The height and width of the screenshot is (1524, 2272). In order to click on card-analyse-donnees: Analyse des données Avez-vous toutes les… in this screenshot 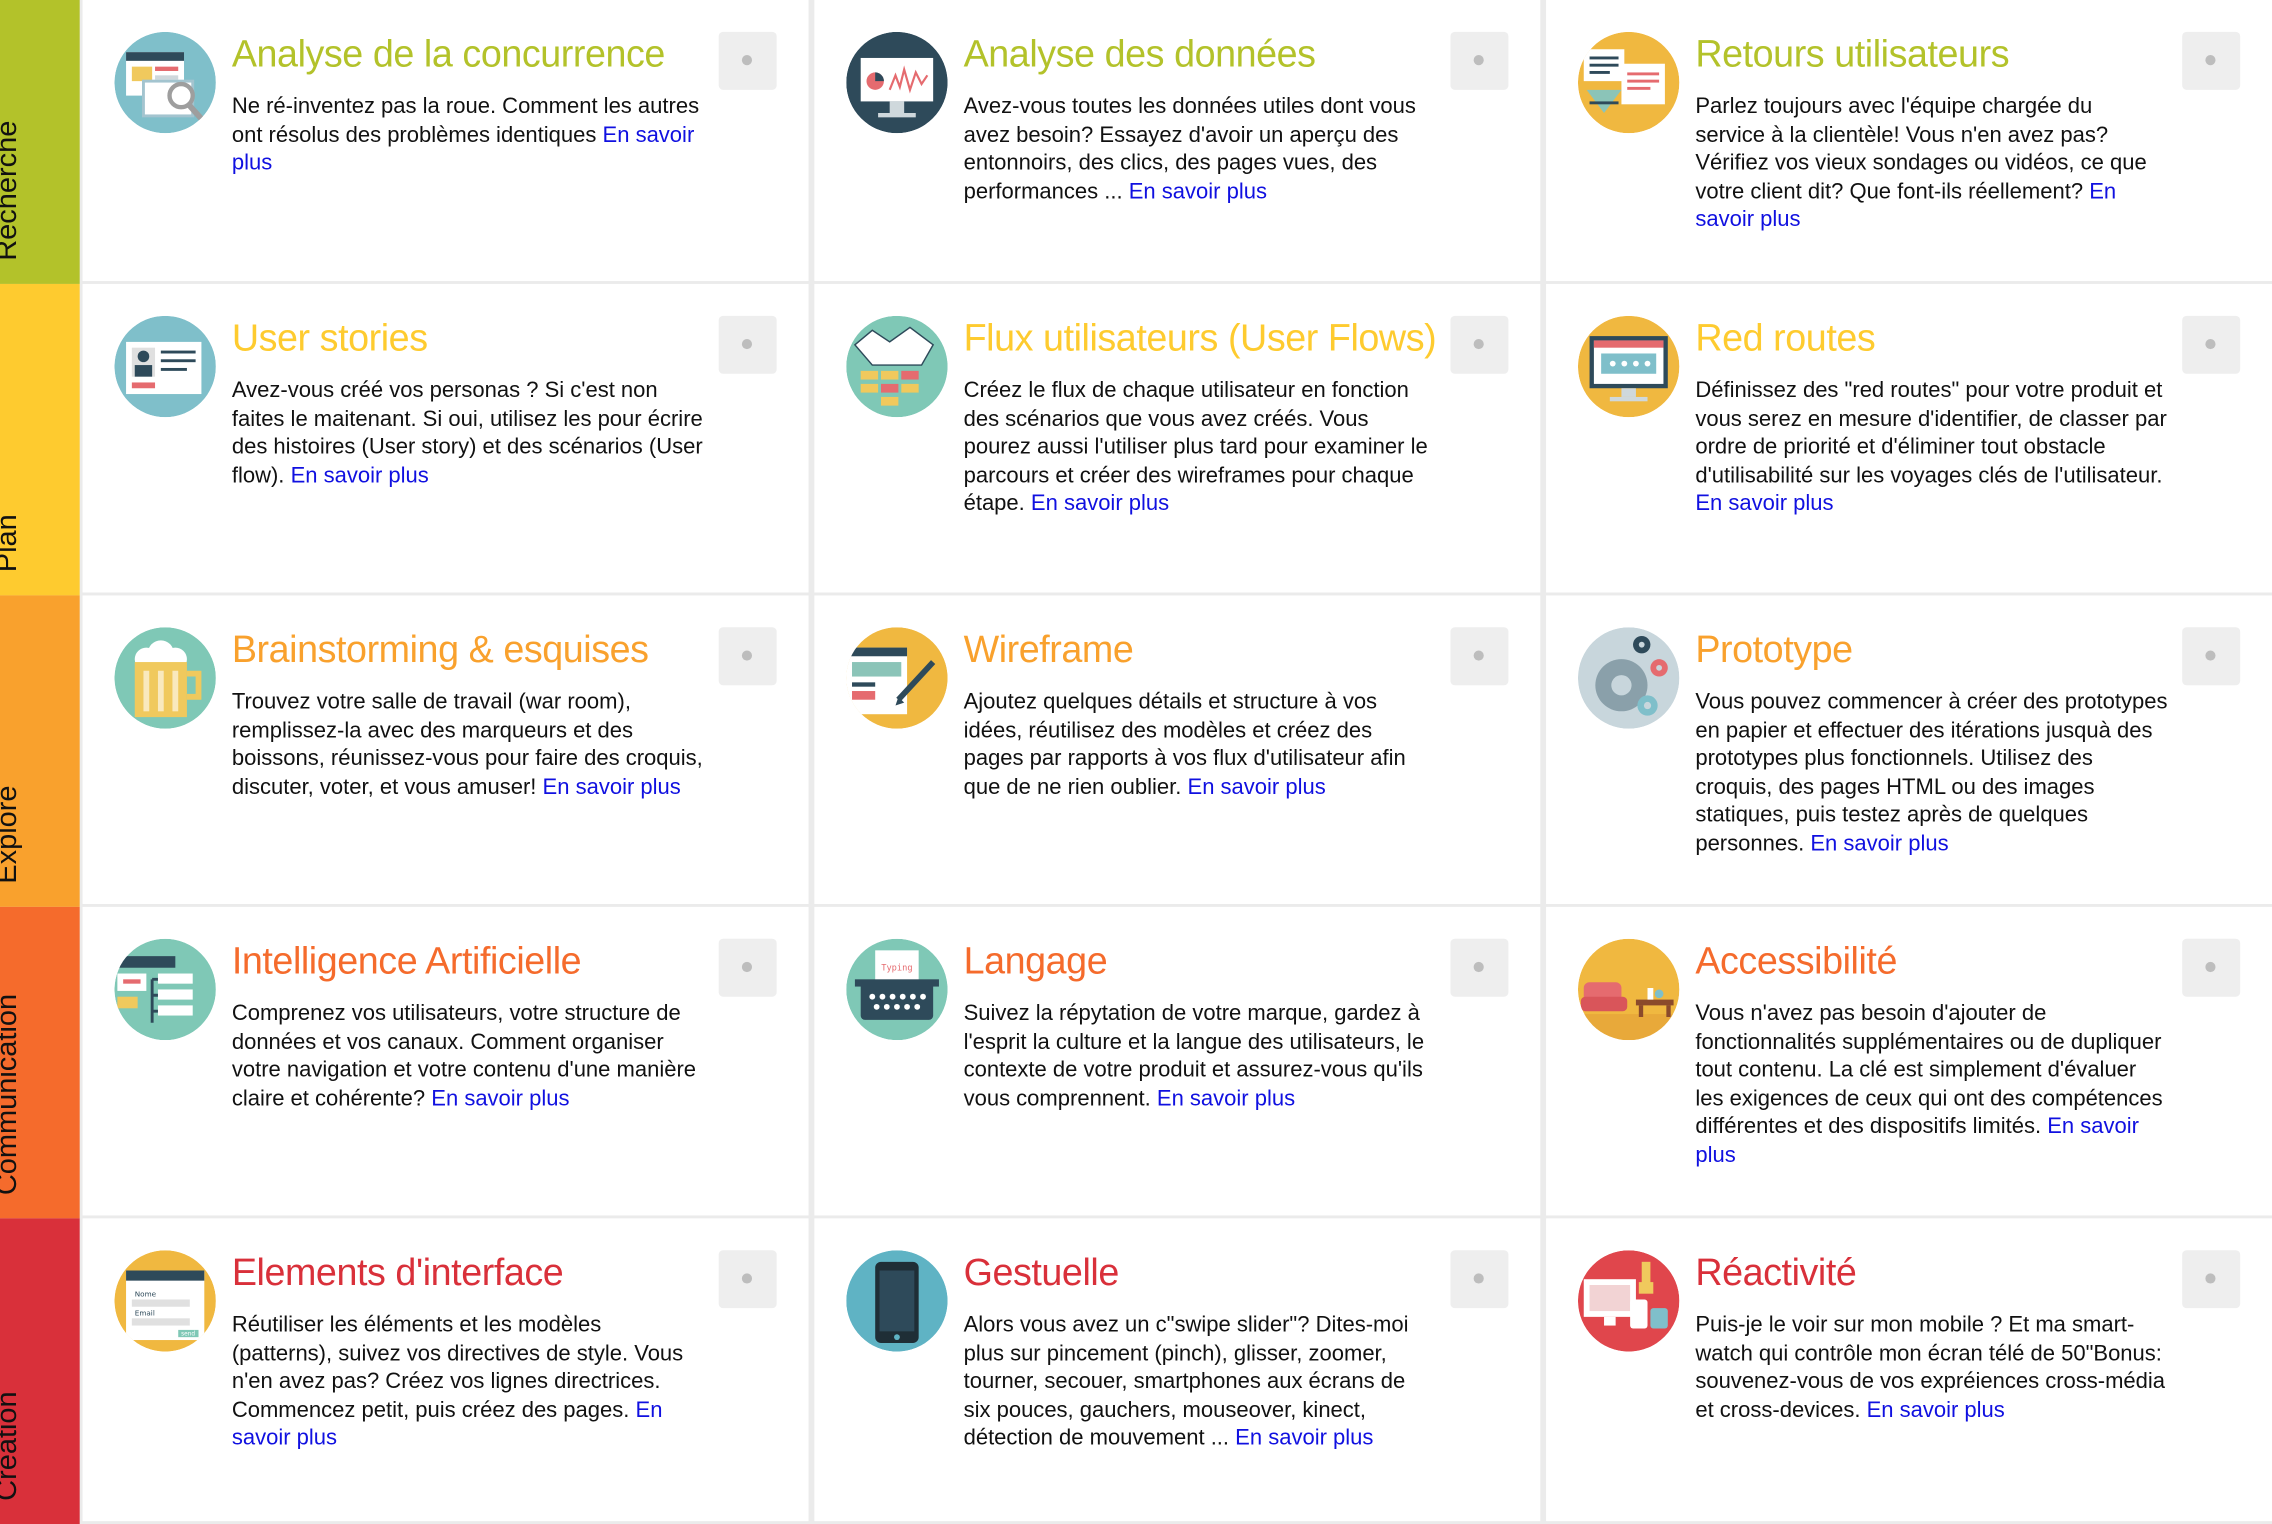, I will do `click(1177, 141)`.